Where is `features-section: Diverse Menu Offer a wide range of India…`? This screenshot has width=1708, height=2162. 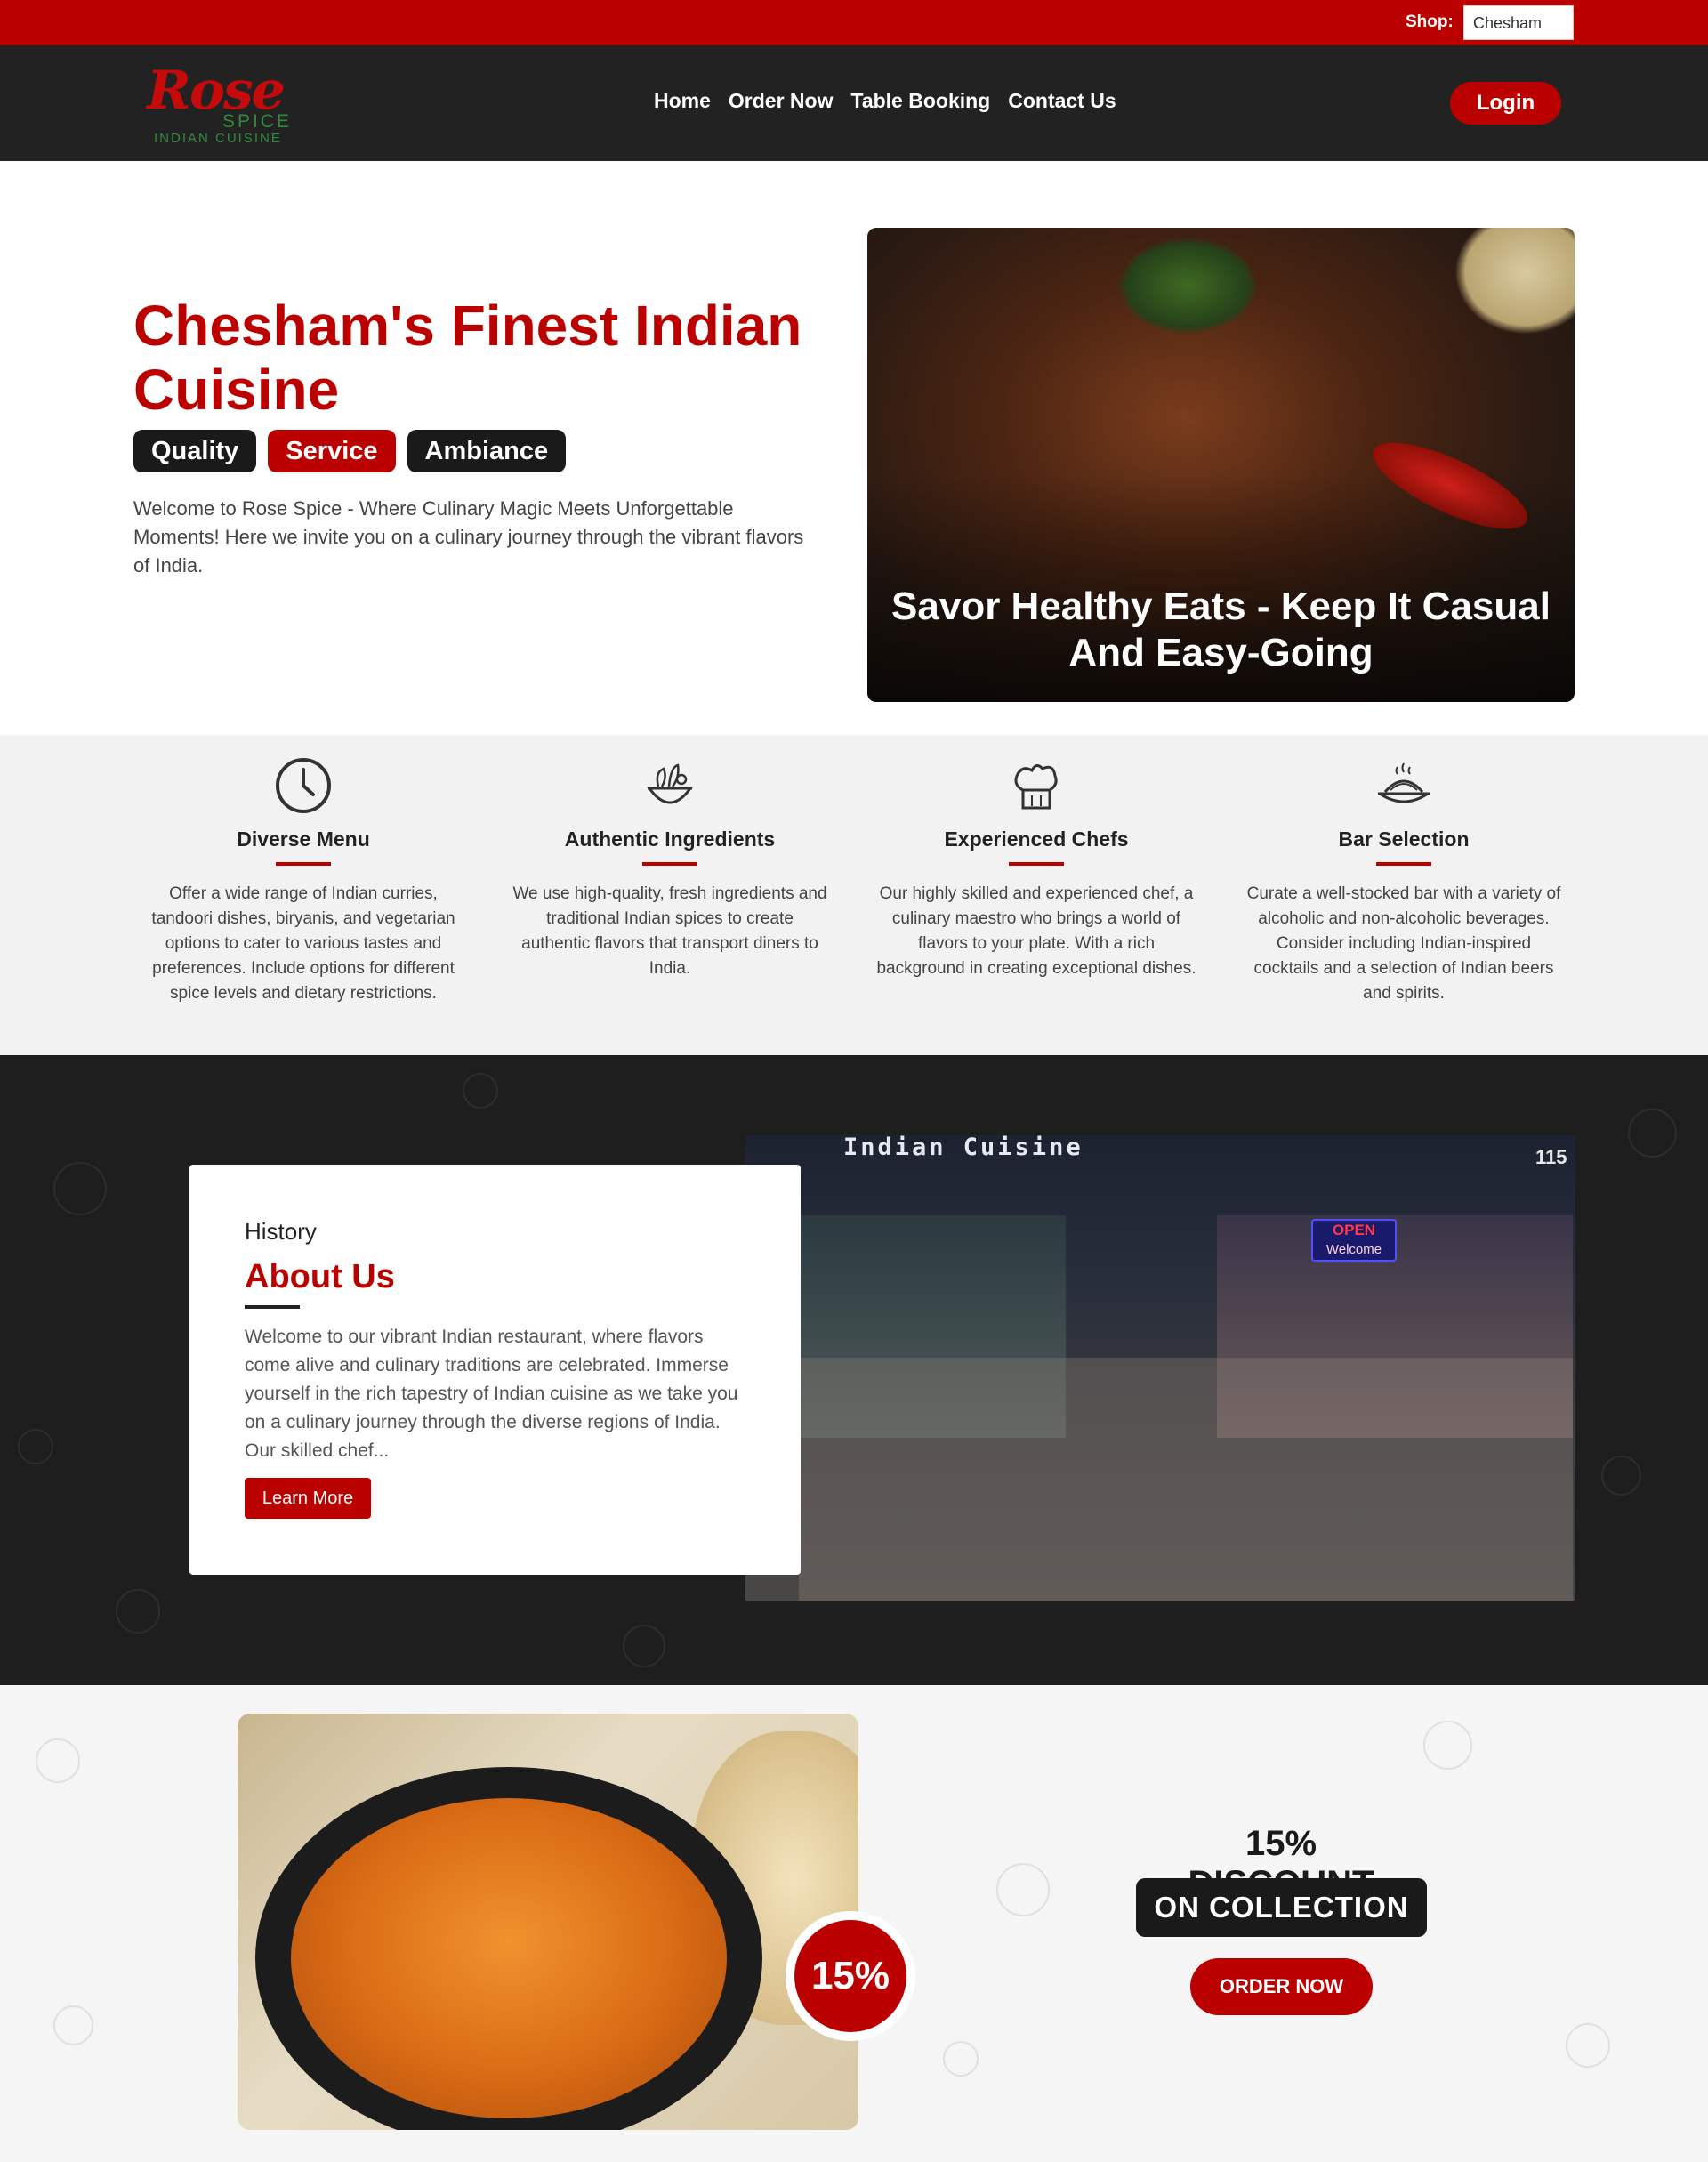
features-section: Diverse Menu Offer a wide range of India… is located at coordinates (854, 895).